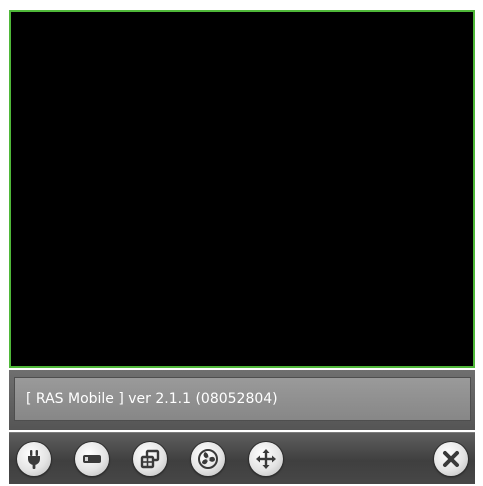 Image resolution: width=483 pixels, height=486 pixels. I want to click on windows-icon, so click(150, 459).